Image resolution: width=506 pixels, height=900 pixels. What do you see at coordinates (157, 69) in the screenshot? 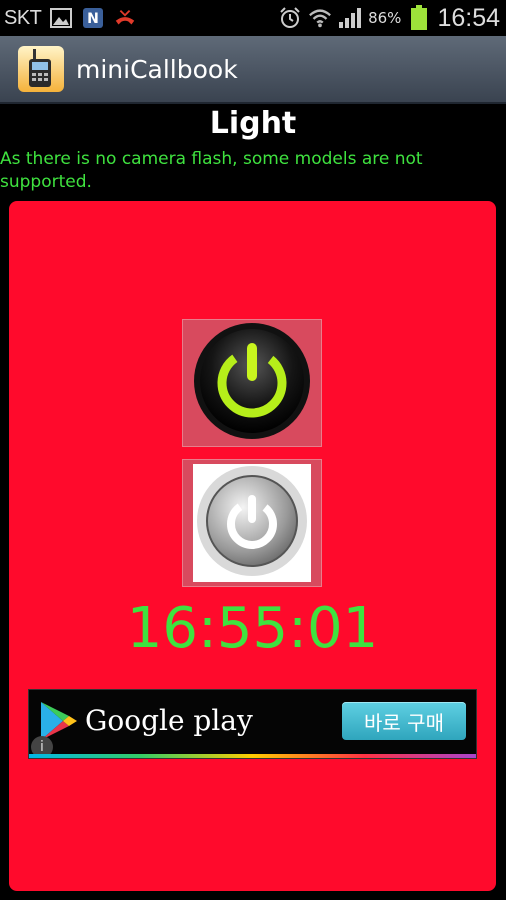
I see `app-title: miniCallbook` at bounding box center [157, 69].